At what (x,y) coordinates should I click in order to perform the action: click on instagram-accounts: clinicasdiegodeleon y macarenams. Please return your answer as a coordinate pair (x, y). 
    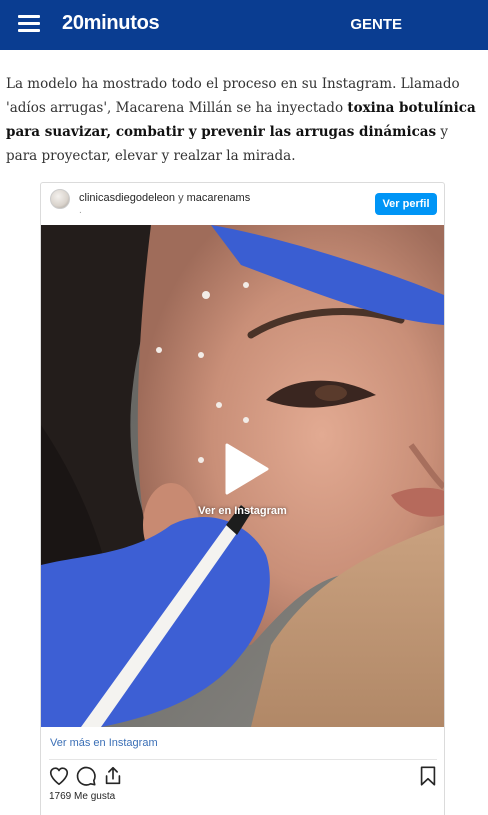
    Looking at the image, I should click on (164, 198).